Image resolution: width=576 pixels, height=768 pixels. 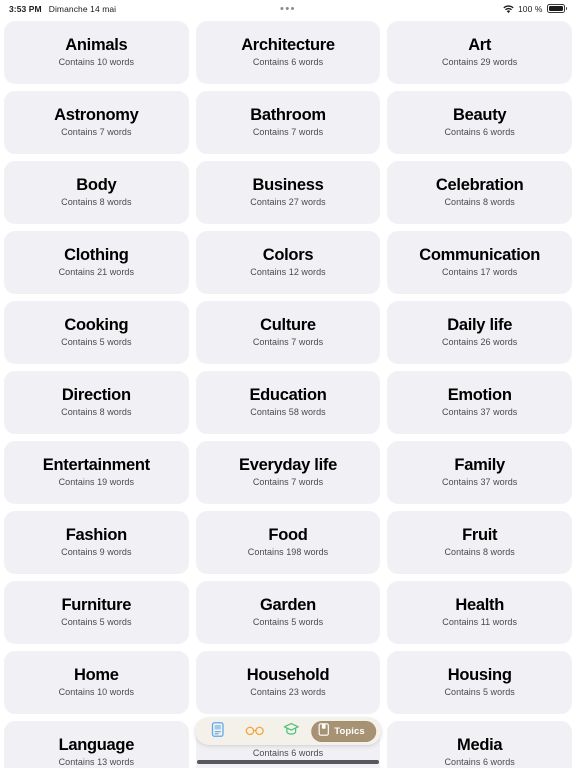 I want to click on topic-card-title: Communication, so click(x=480, y=255).